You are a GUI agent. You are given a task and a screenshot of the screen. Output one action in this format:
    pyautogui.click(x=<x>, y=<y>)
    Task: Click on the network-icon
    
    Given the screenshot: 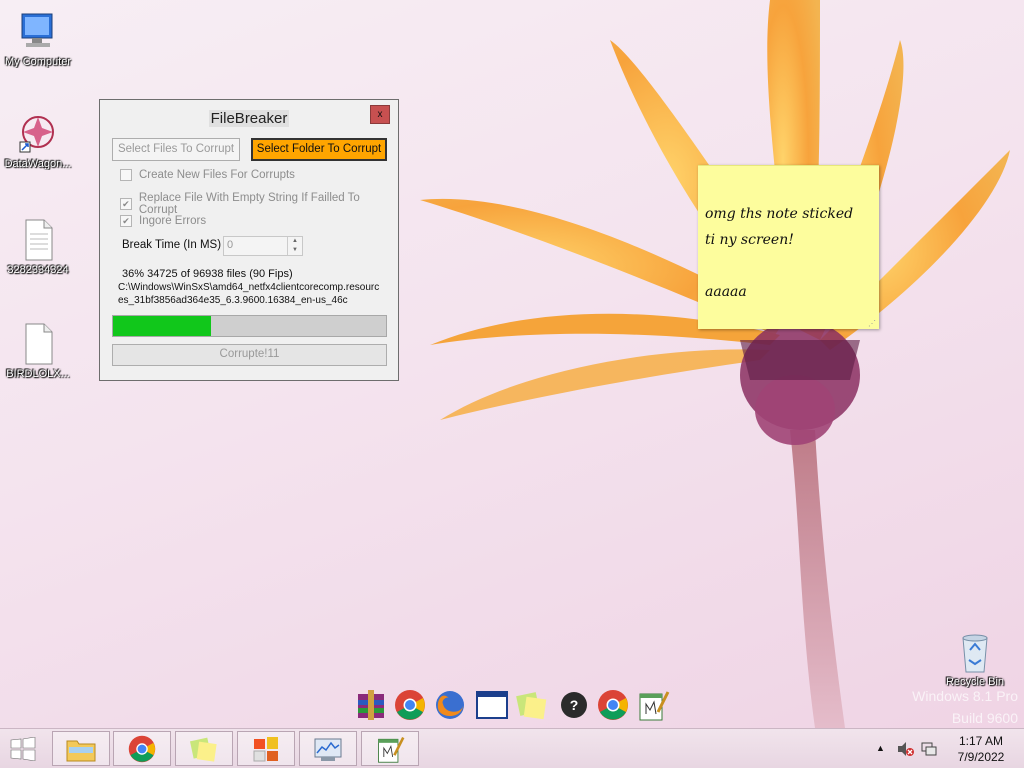 What is the action you would take?
    pyautogui.click(x=929, y=749)
    